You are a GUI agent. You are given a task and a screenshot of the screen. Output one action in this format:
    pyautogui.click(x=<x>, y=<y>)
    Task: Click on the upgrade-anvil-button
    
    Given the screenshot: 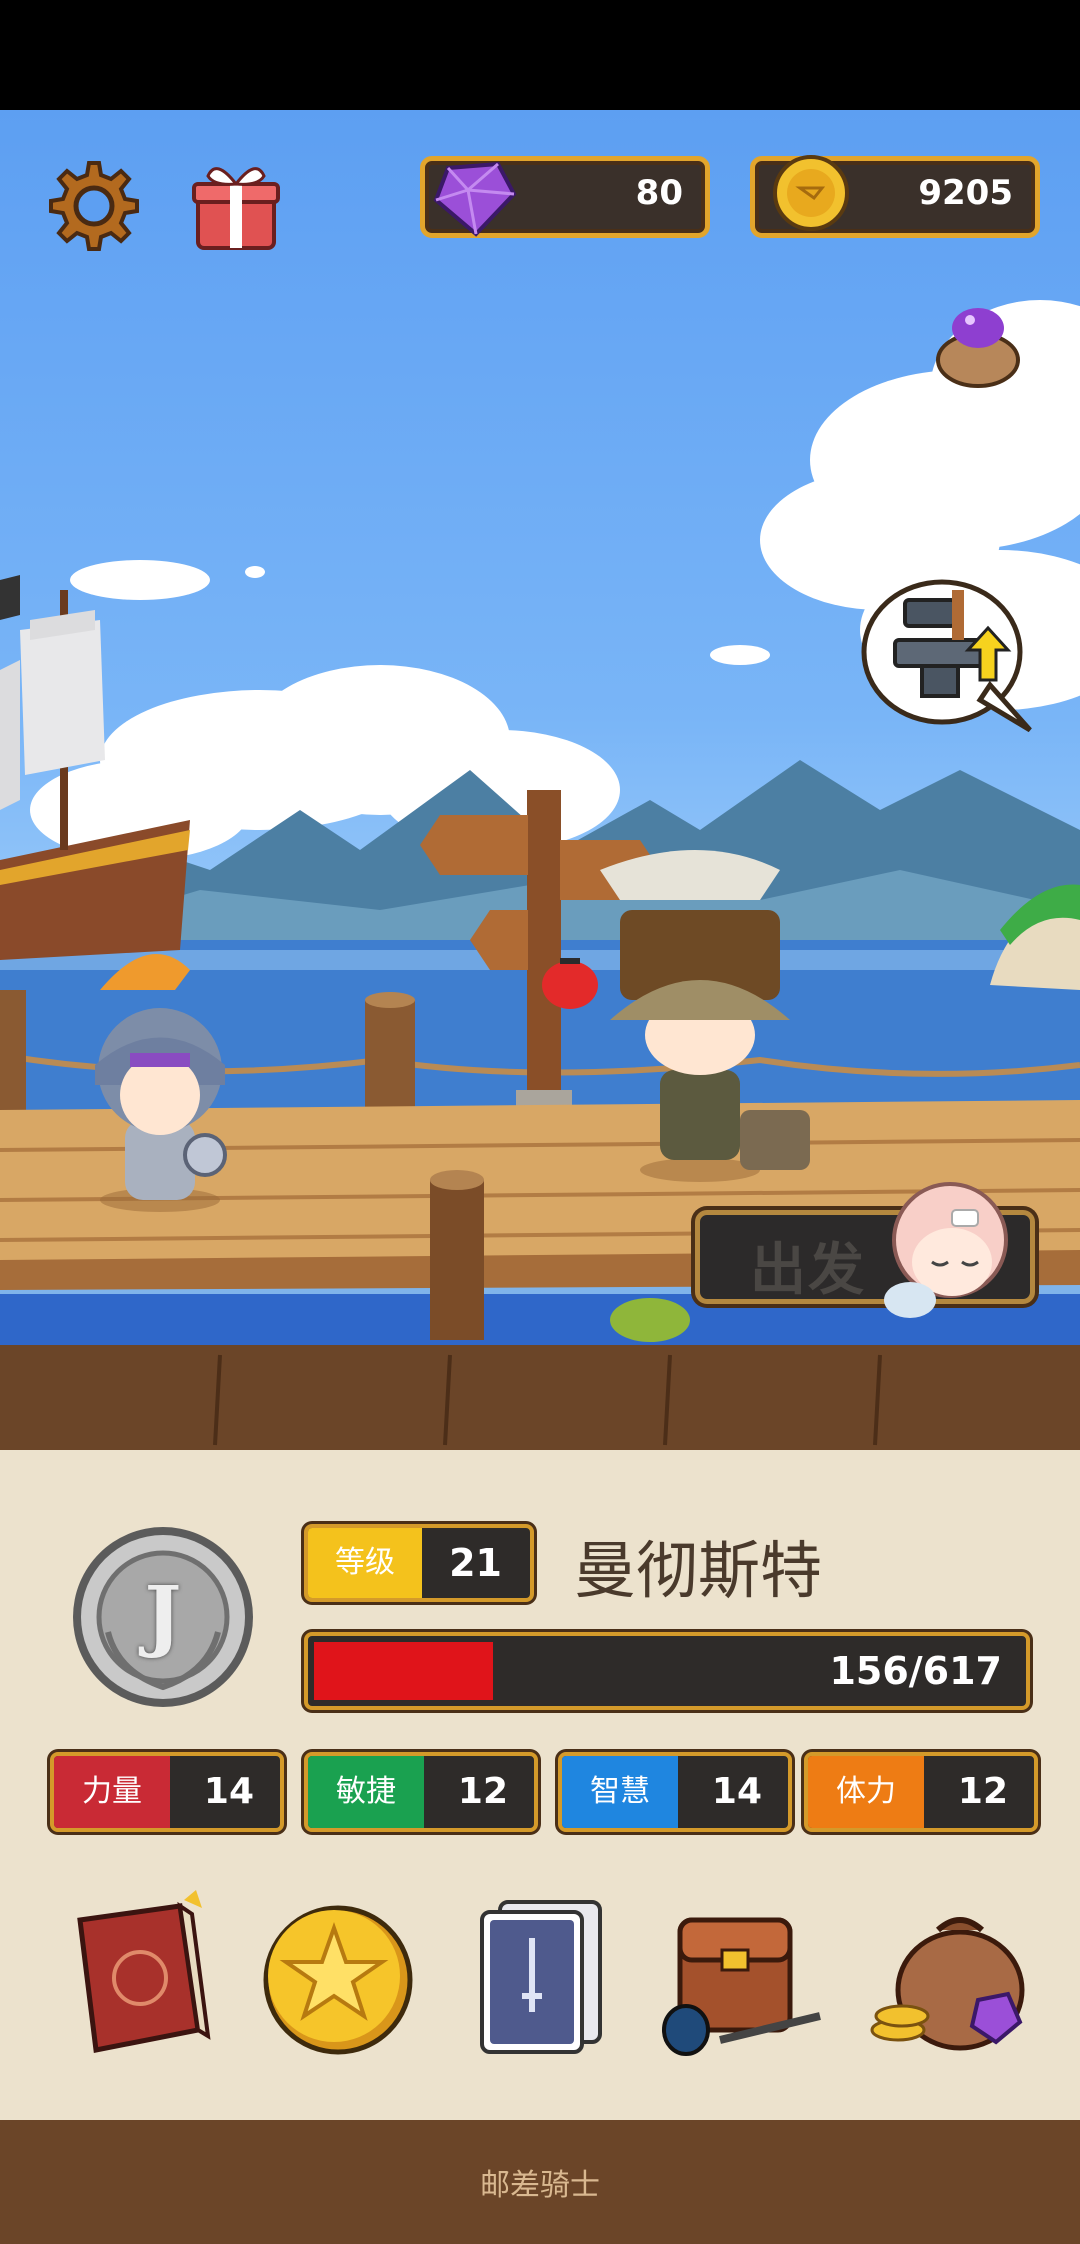 What is the action you would take?
    pyautogui.click(x=950, y=655)
    